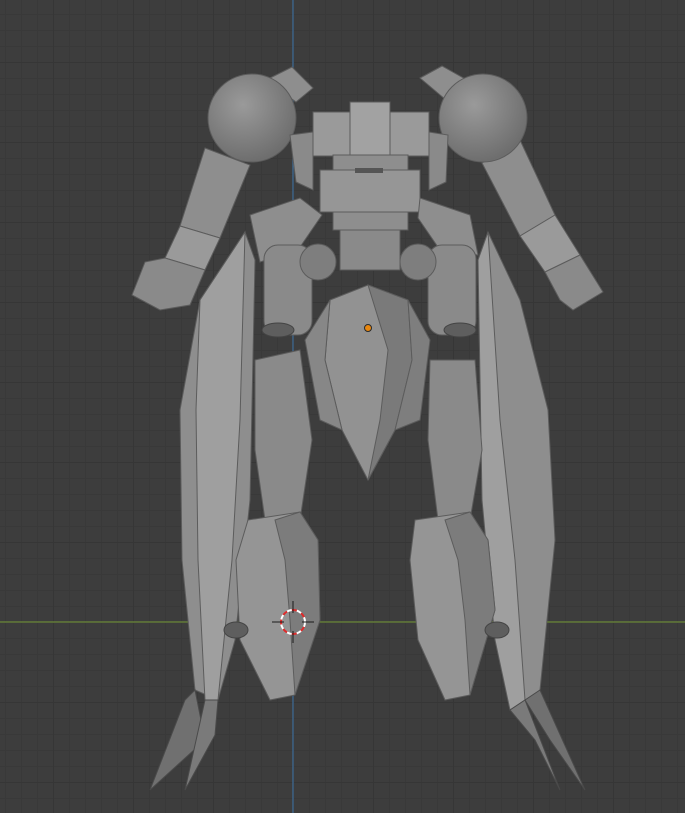 This screenshot has height=813, width=685. I want to click on object-origin-marker, so click(368, 328).